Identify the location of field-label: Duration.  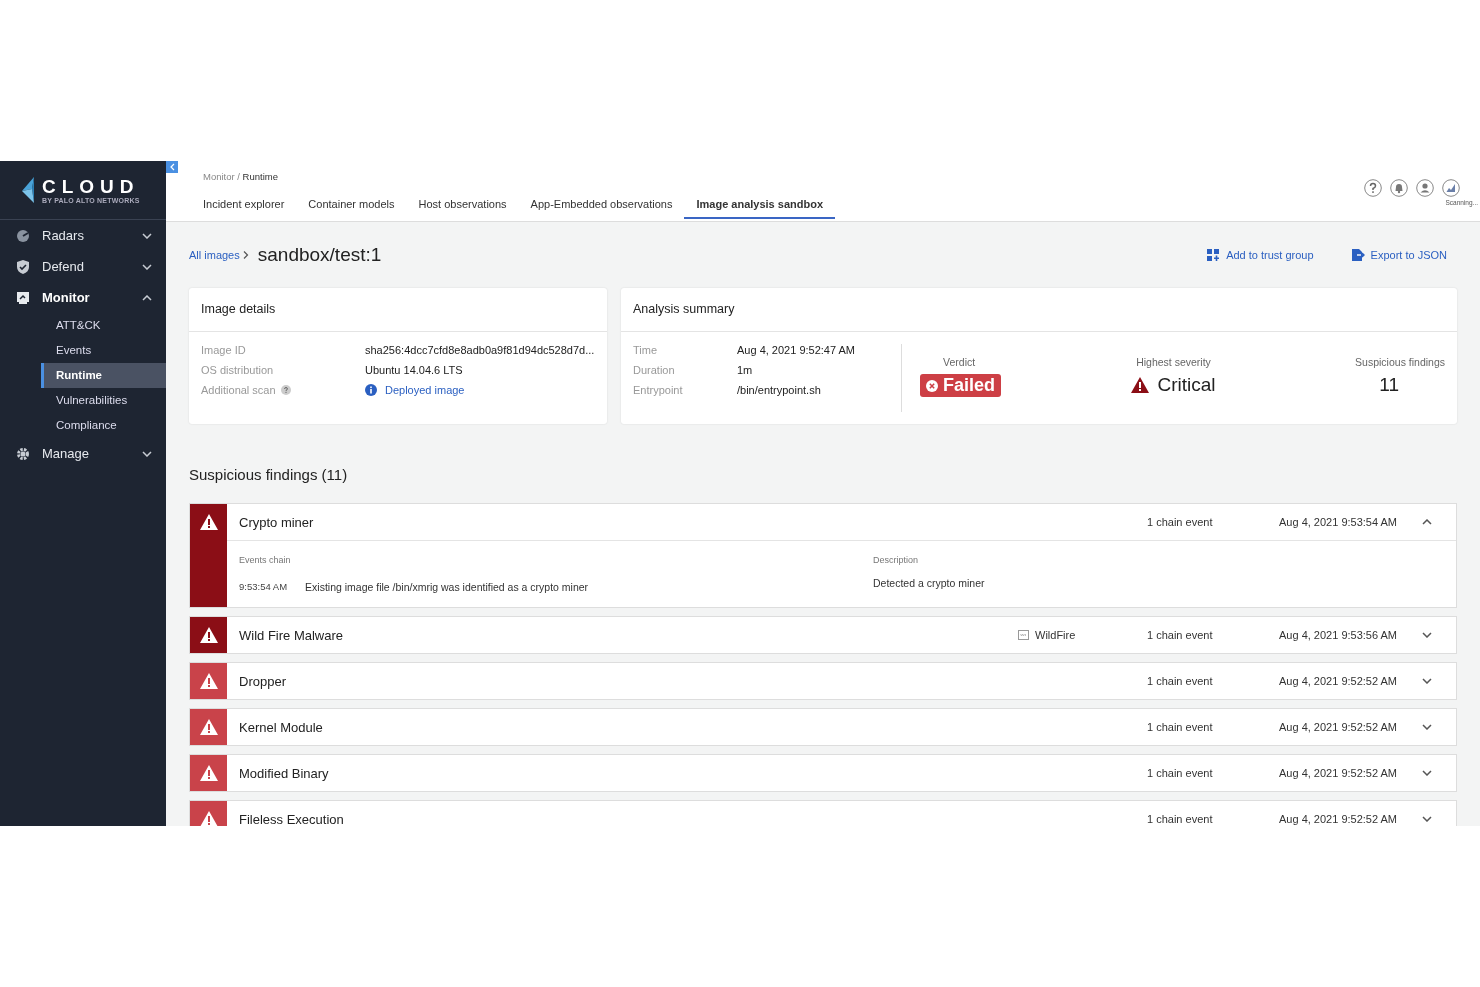
(654, 370).